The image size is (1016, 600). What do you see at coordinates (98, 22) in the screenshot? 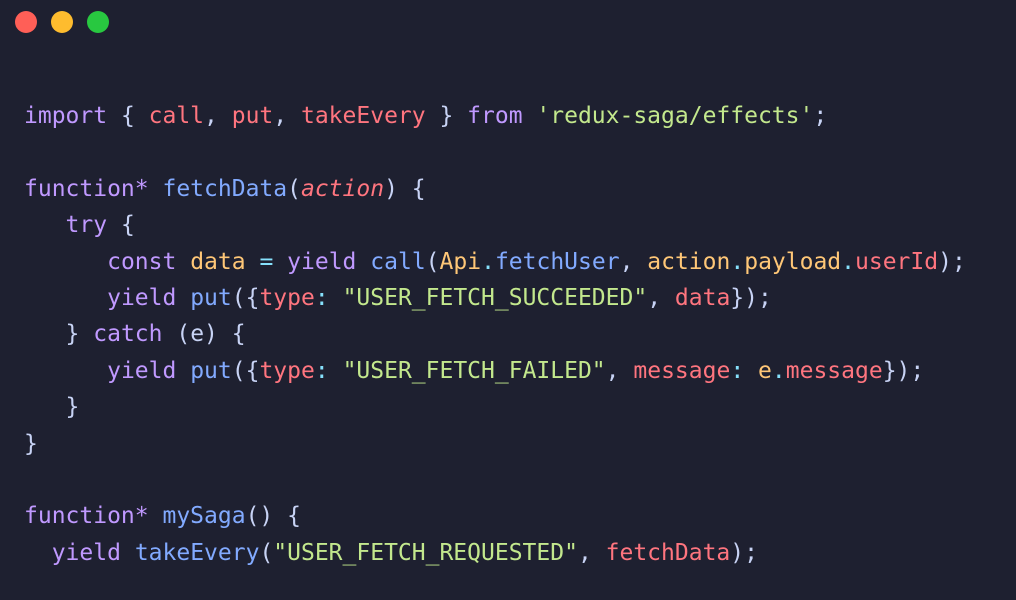
I see `maximize-window-button` at bounding box center [98, 22].